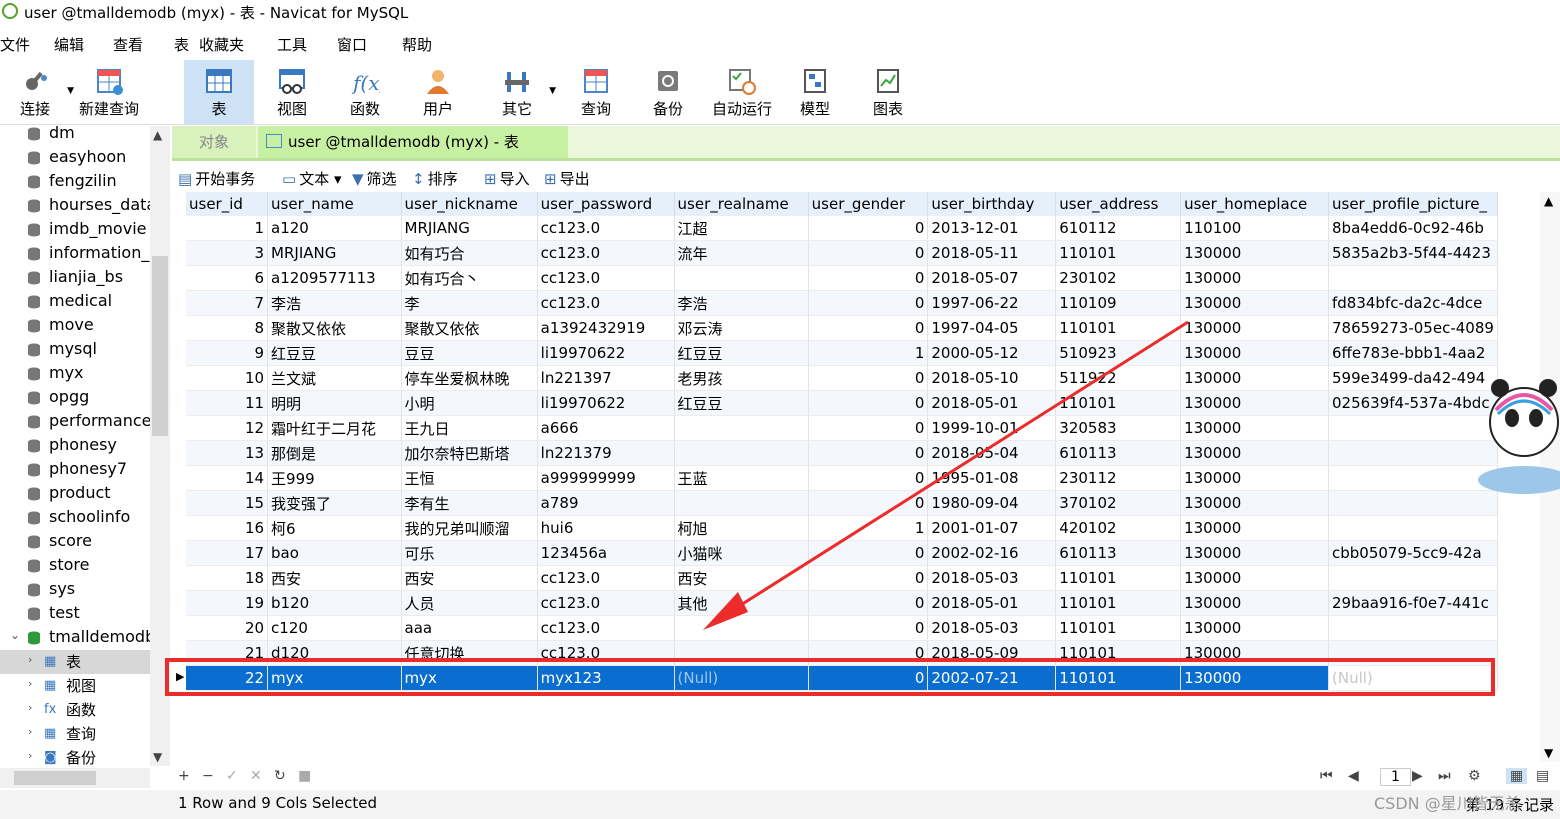 The height and width of the screenshot is (819, 1560). I want to click on table-cell: 10, so click(227, 378).